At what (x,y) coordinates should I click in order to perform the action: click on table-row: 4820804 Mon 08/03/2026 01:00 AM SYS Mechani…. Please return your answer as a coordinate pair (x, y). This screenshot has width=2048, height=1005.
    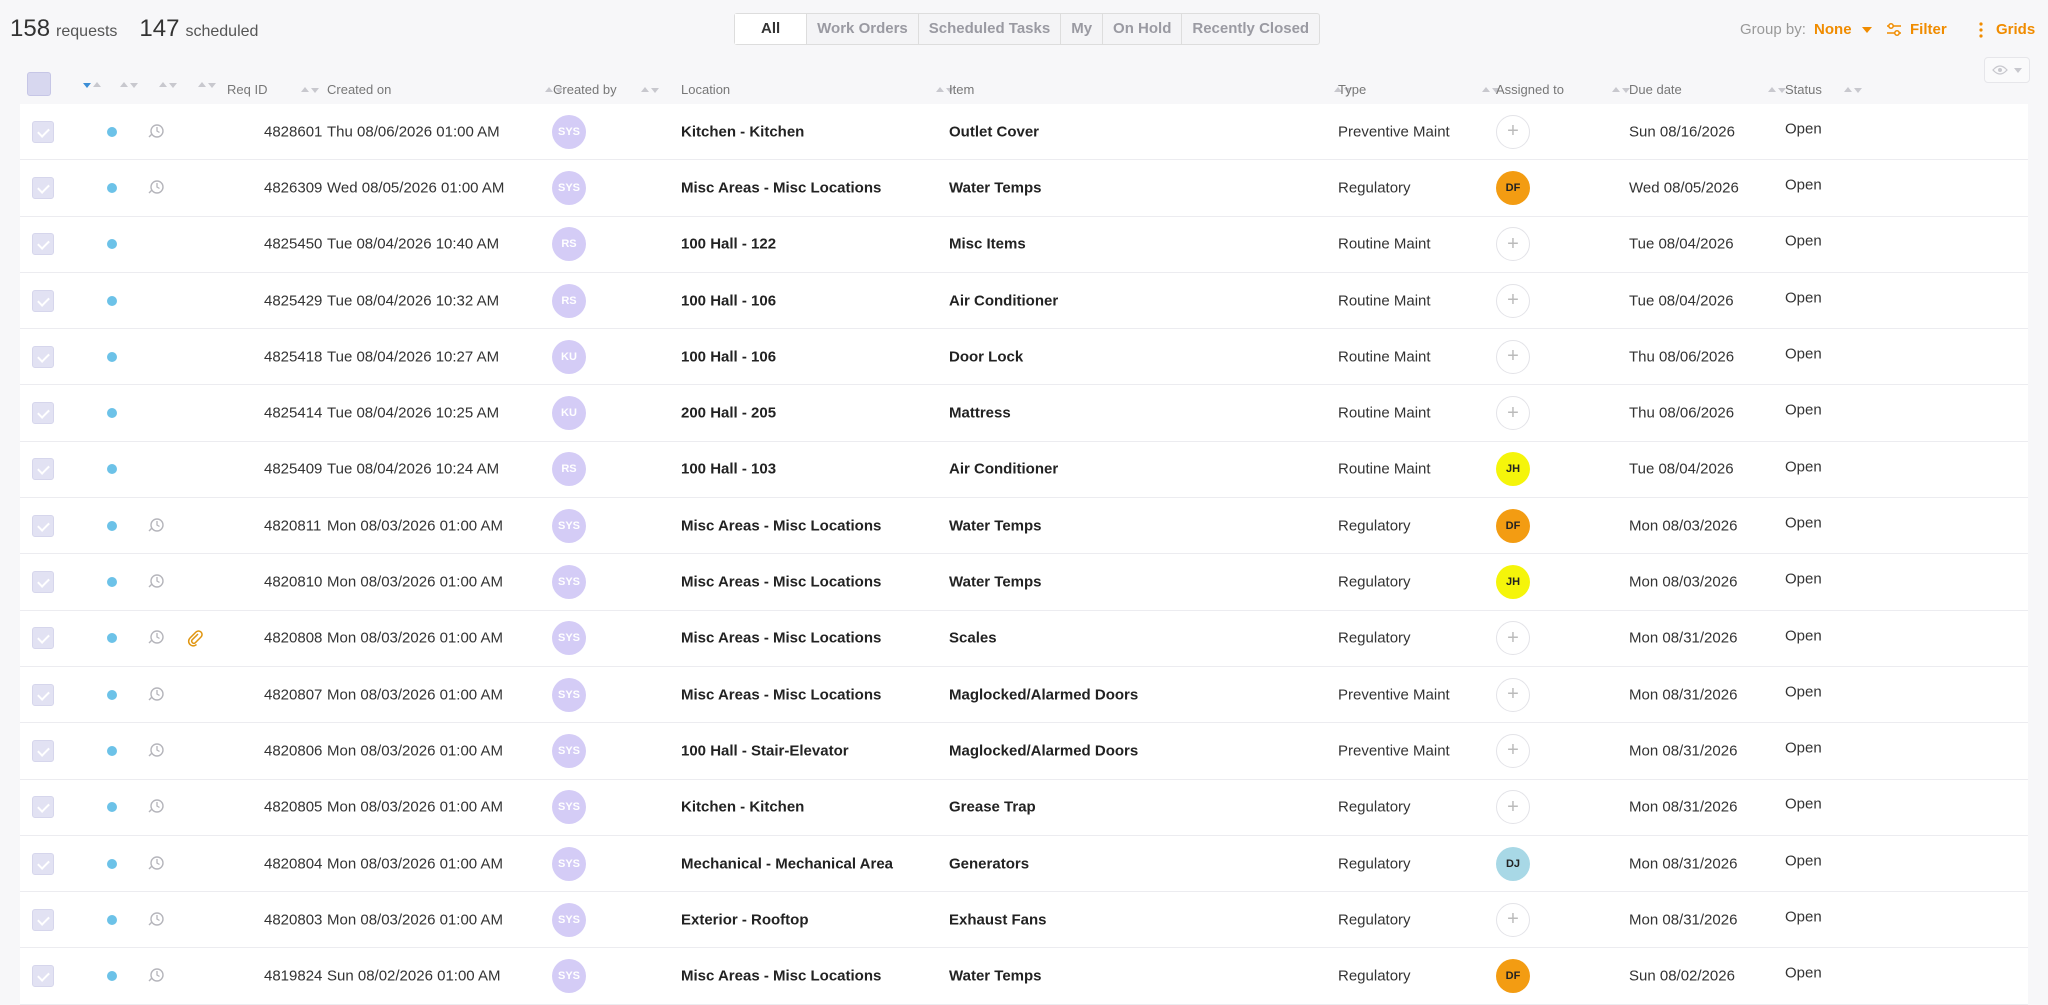
    Looking at the image, I should click on (1024, 864).